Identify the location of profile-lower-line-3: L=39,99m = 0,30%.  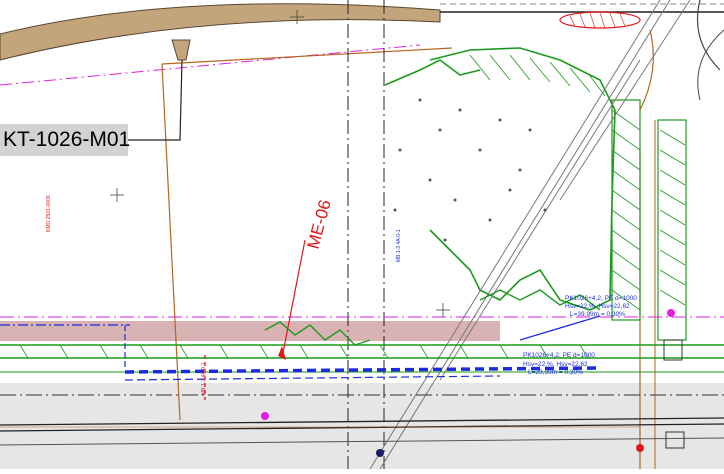
(555, 372).